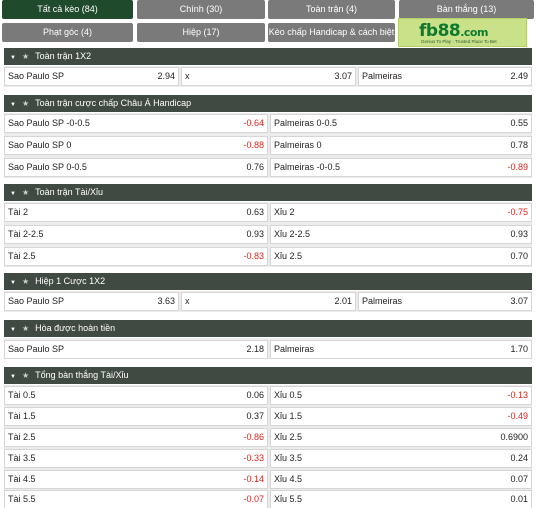 The image size is (536, 508). Describe the element at coordinates (136, 212) in the screenshot. I see `odds-over: Tài 2 0.63` at that location.